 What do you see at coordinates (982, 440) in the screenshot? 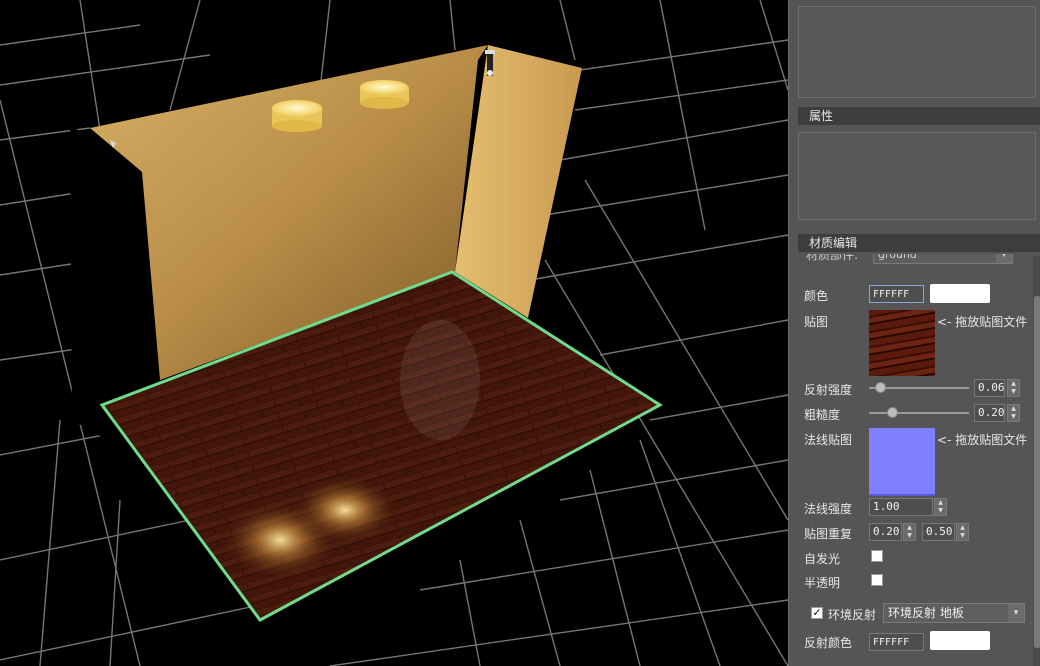
I see `normal-map-drop-hint: <- 拖放贴图文件` at bounding box center [982, 440].